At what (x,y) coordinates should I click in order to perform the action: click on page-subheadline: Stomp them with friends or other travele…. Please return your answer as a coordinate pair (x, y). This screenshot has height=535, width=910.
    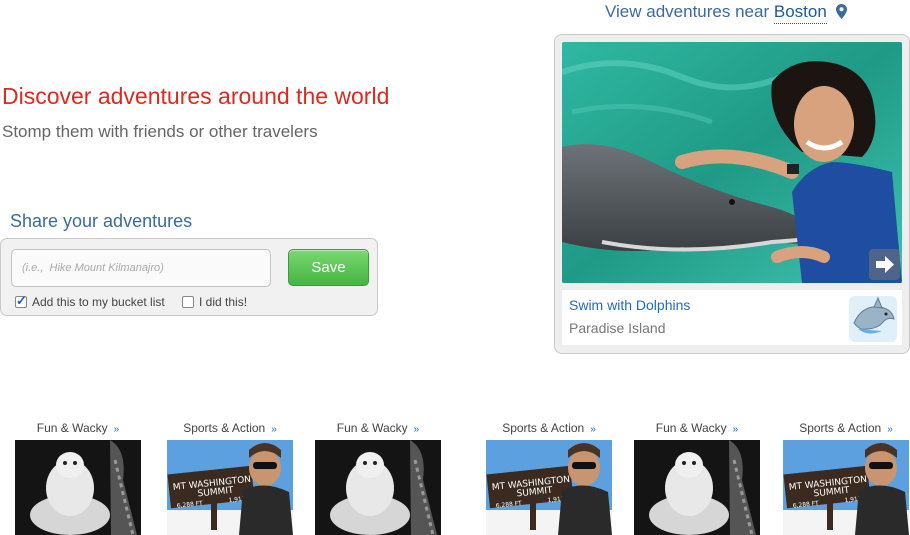
    Looking at the image, I should click on (160, 131).